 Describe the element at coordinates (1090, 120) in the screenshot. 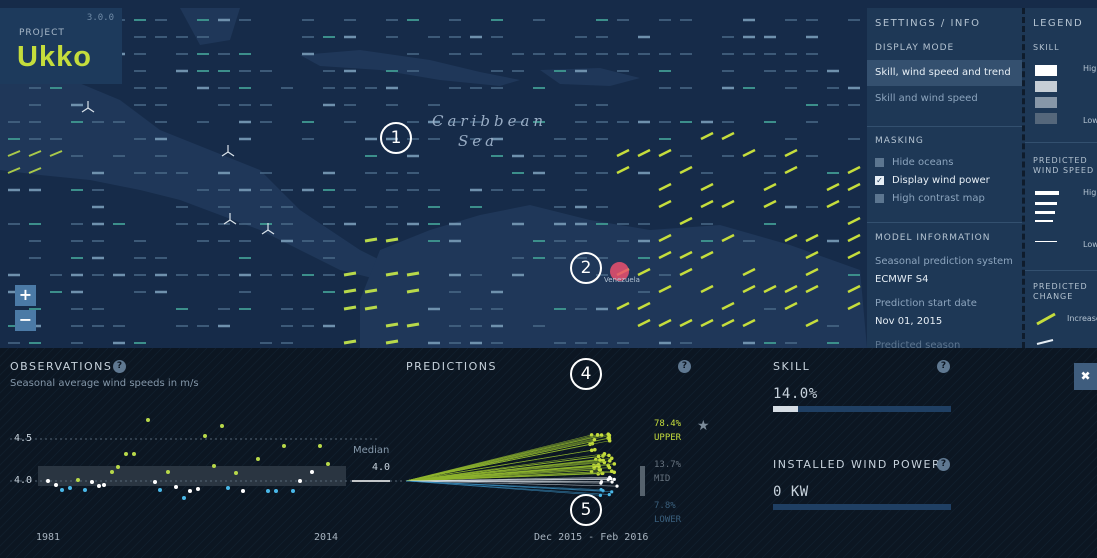

I see `skill-low-label: Low` at that location.